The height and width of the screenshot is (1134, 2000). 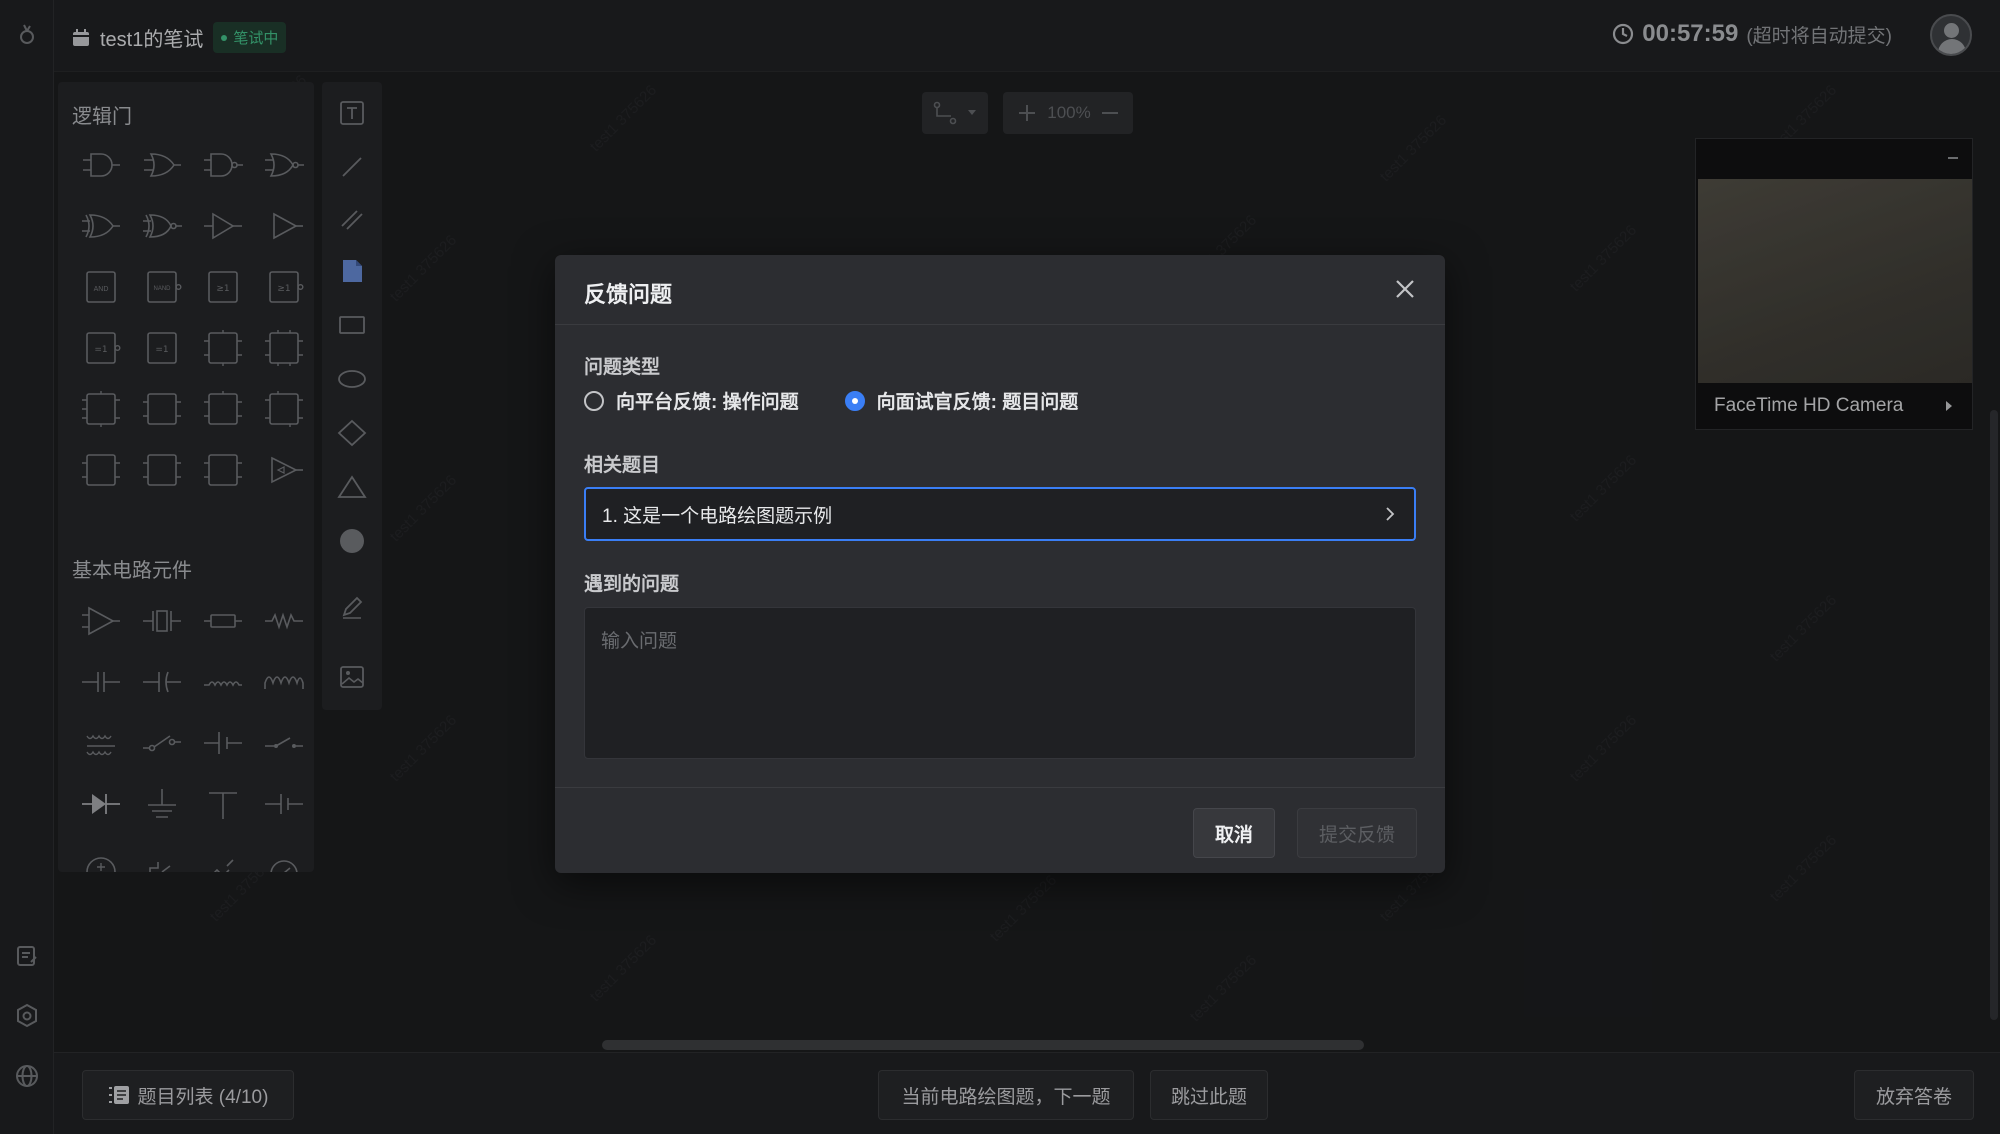 What do you see at coordinates (1000, 683) in the screenshot?
I see `problem-description-input` at bounding box center [1000, 683].